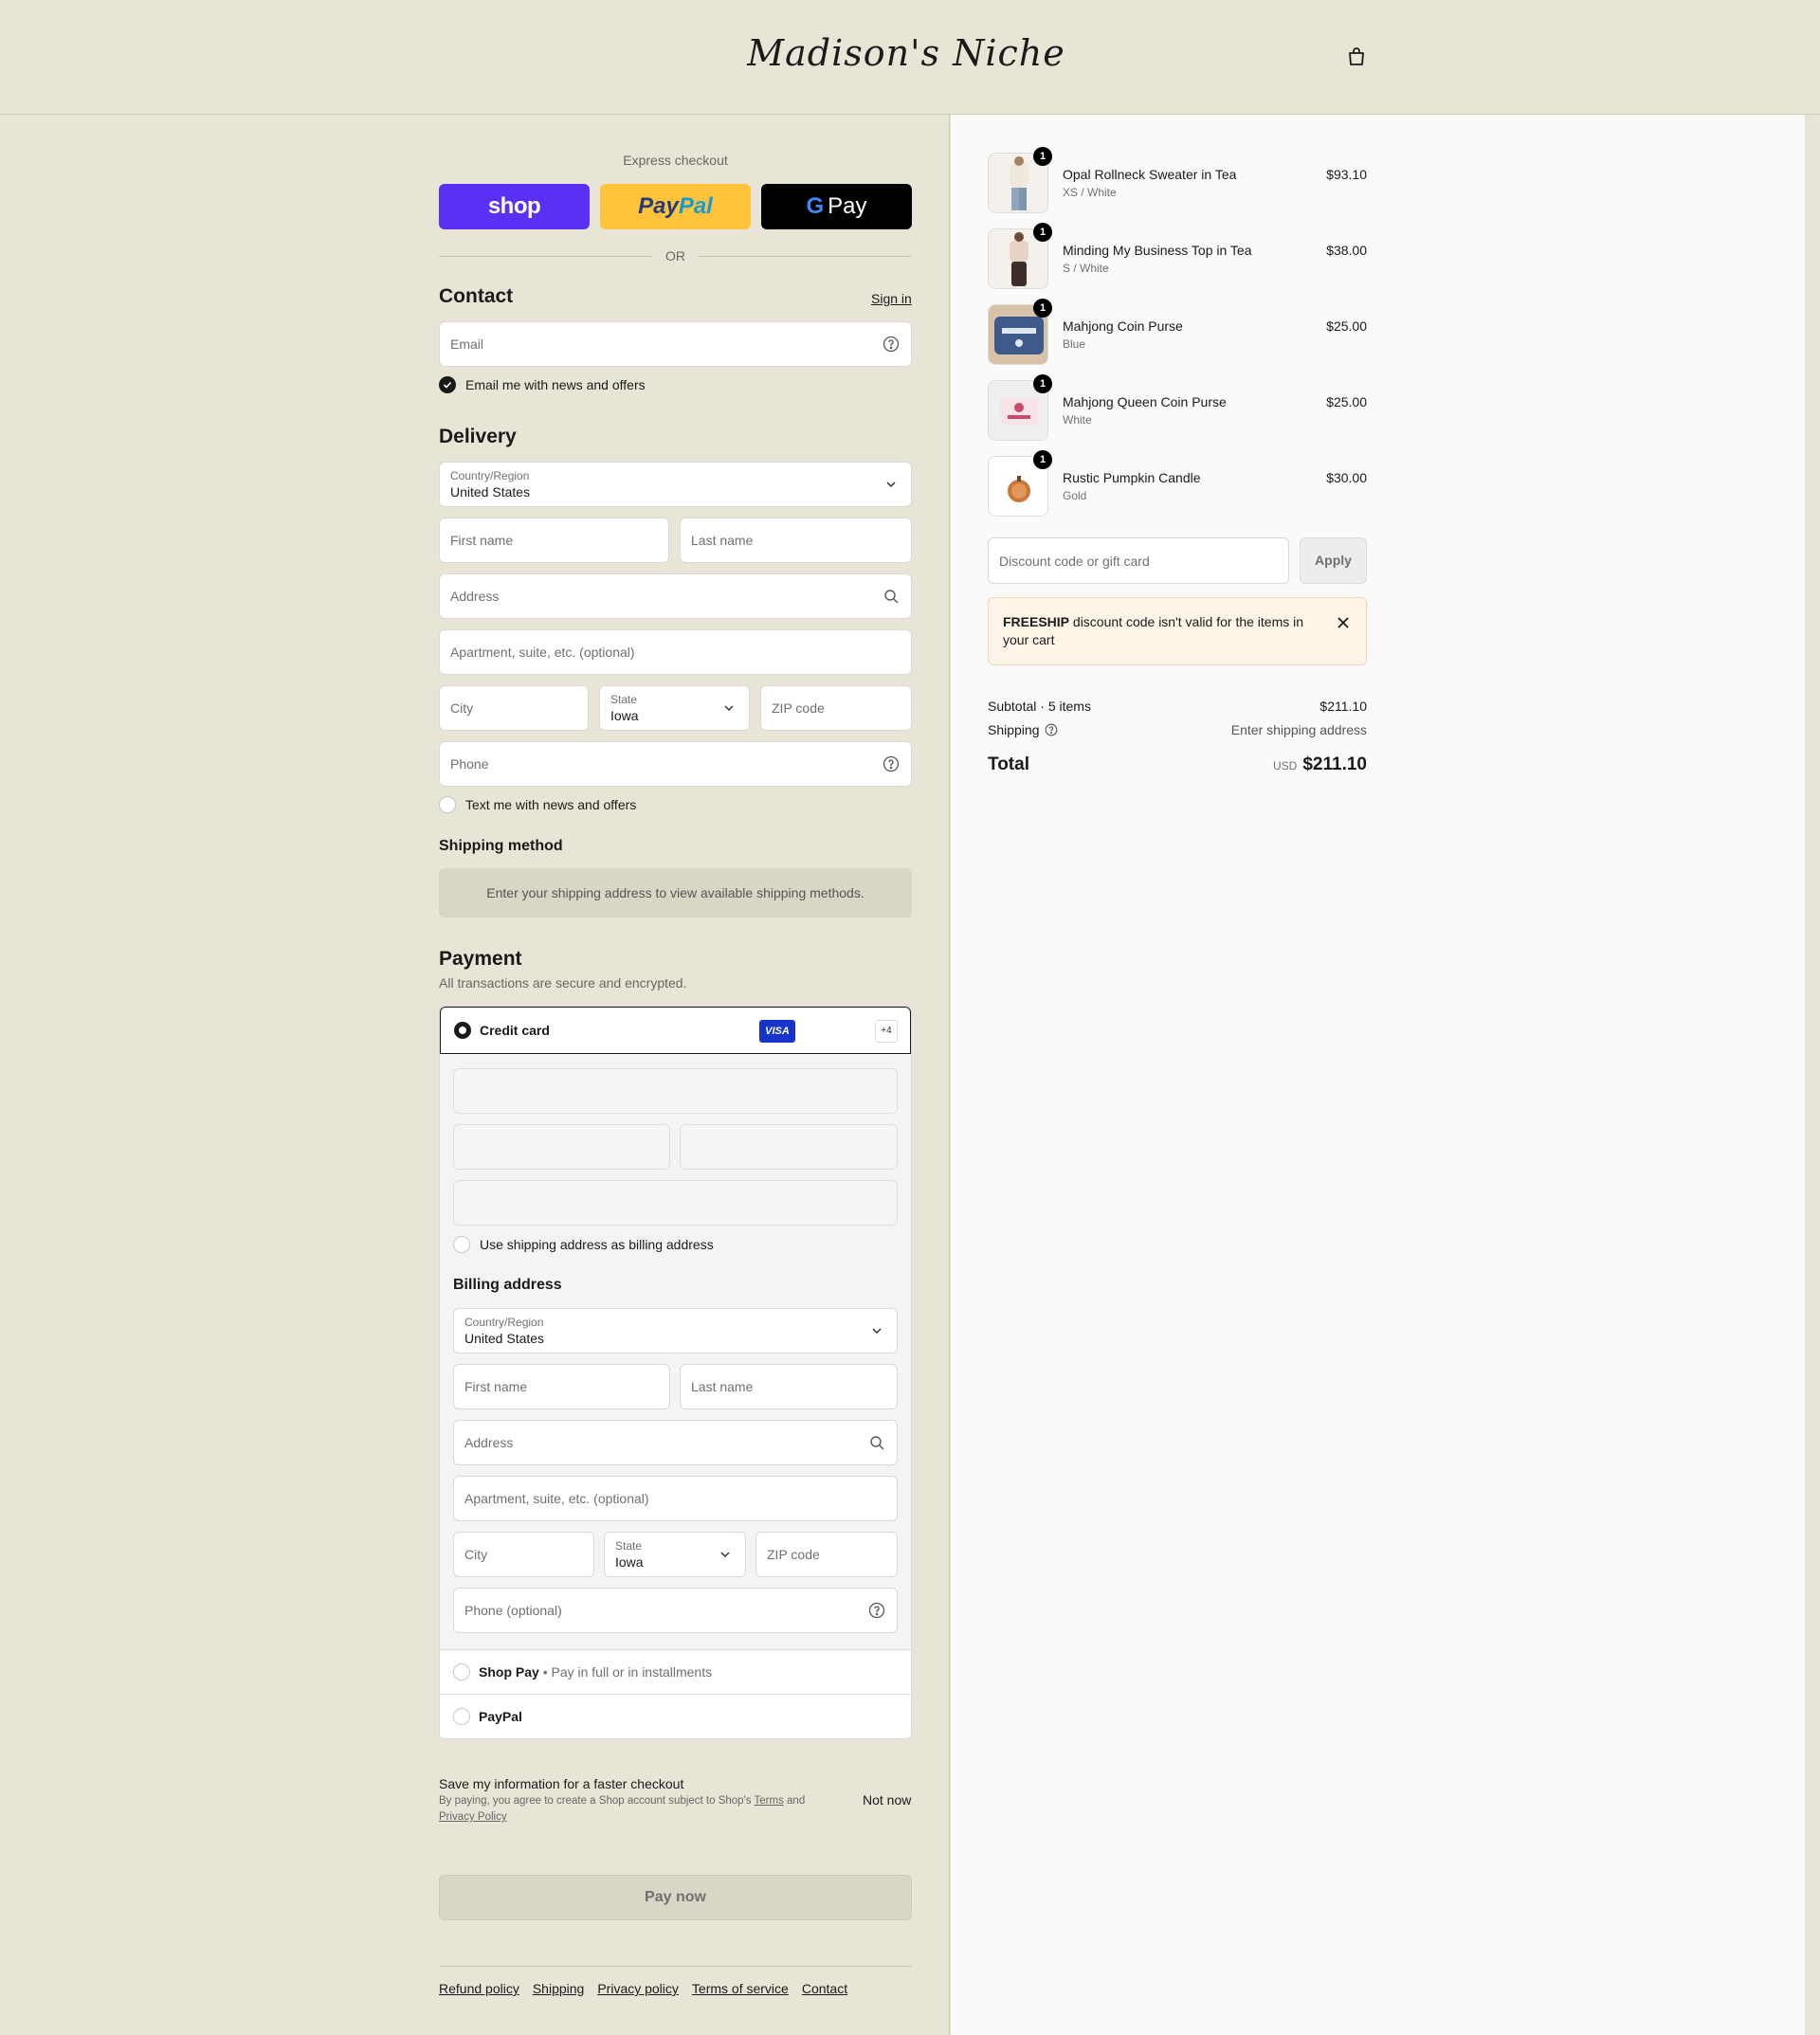  I want to click on privacy-policy-link: Privacy policy, so click(638, 1988).